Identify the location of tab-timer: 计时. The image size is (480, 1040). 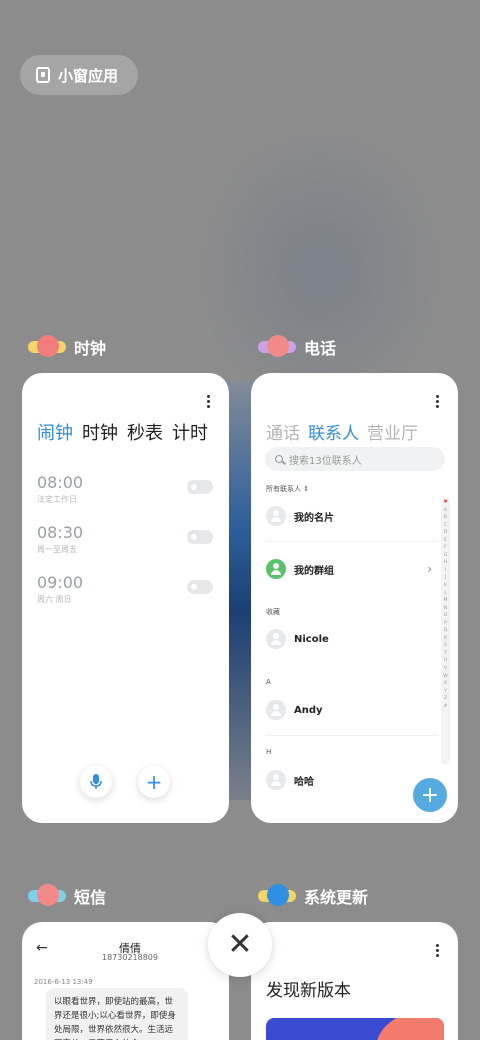
(190, 432).